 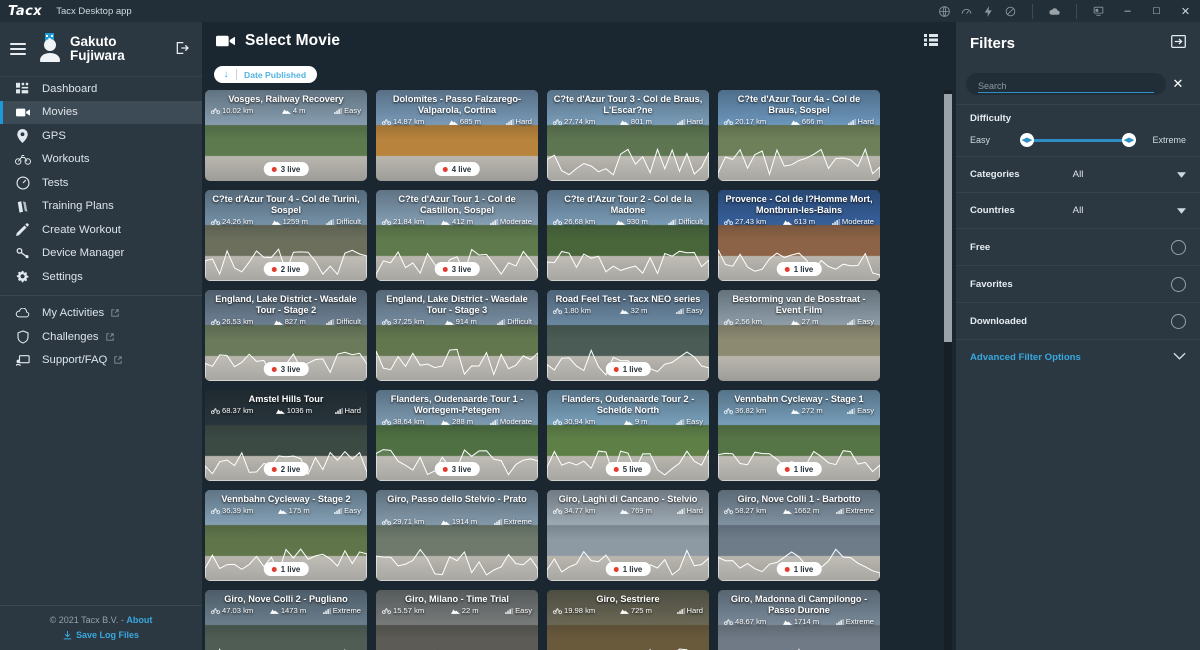 What do you see at coordinates (22, 253) in the screenshot?
I see `wrench-icon` at bounding box center [22, 253].